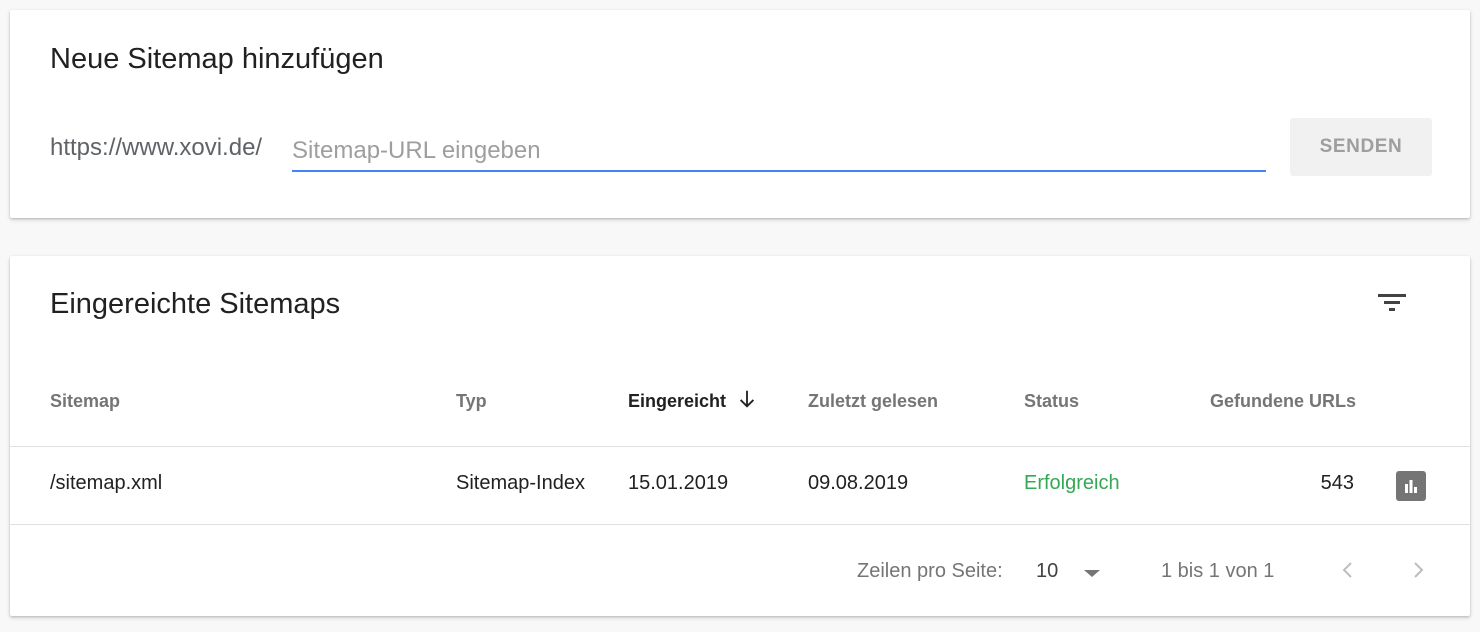 The height and width of the screenshot is (632, 1480). Describe the element at coordinates (1071, 572) in the screenshot. I see `rows-per-page-select: 10` at that location.